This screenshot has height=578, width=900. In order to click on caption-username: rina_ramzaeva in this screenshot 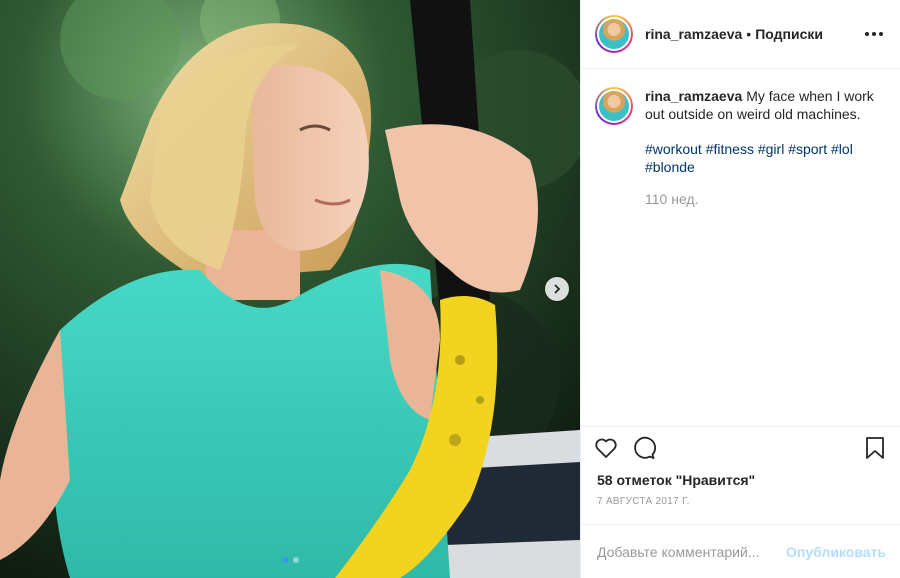, I will do `click(693, 96)`.